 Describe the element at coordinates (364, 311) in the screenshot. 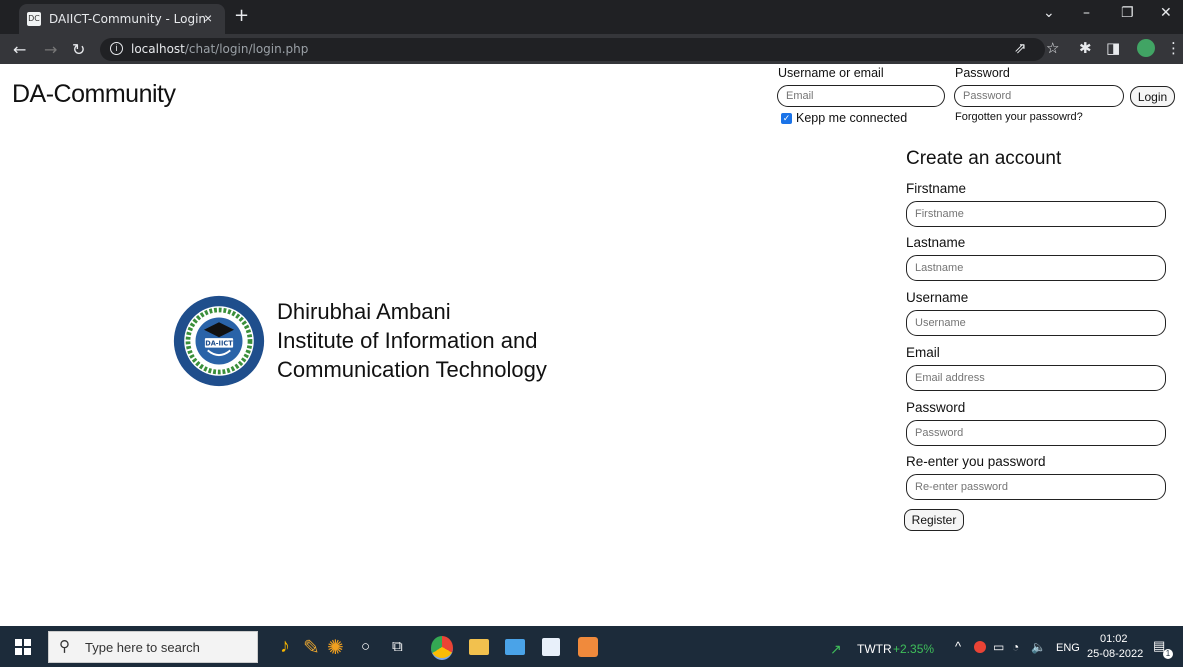

I see `institute-name-line1: Dhirubhai Ambani` at that location.